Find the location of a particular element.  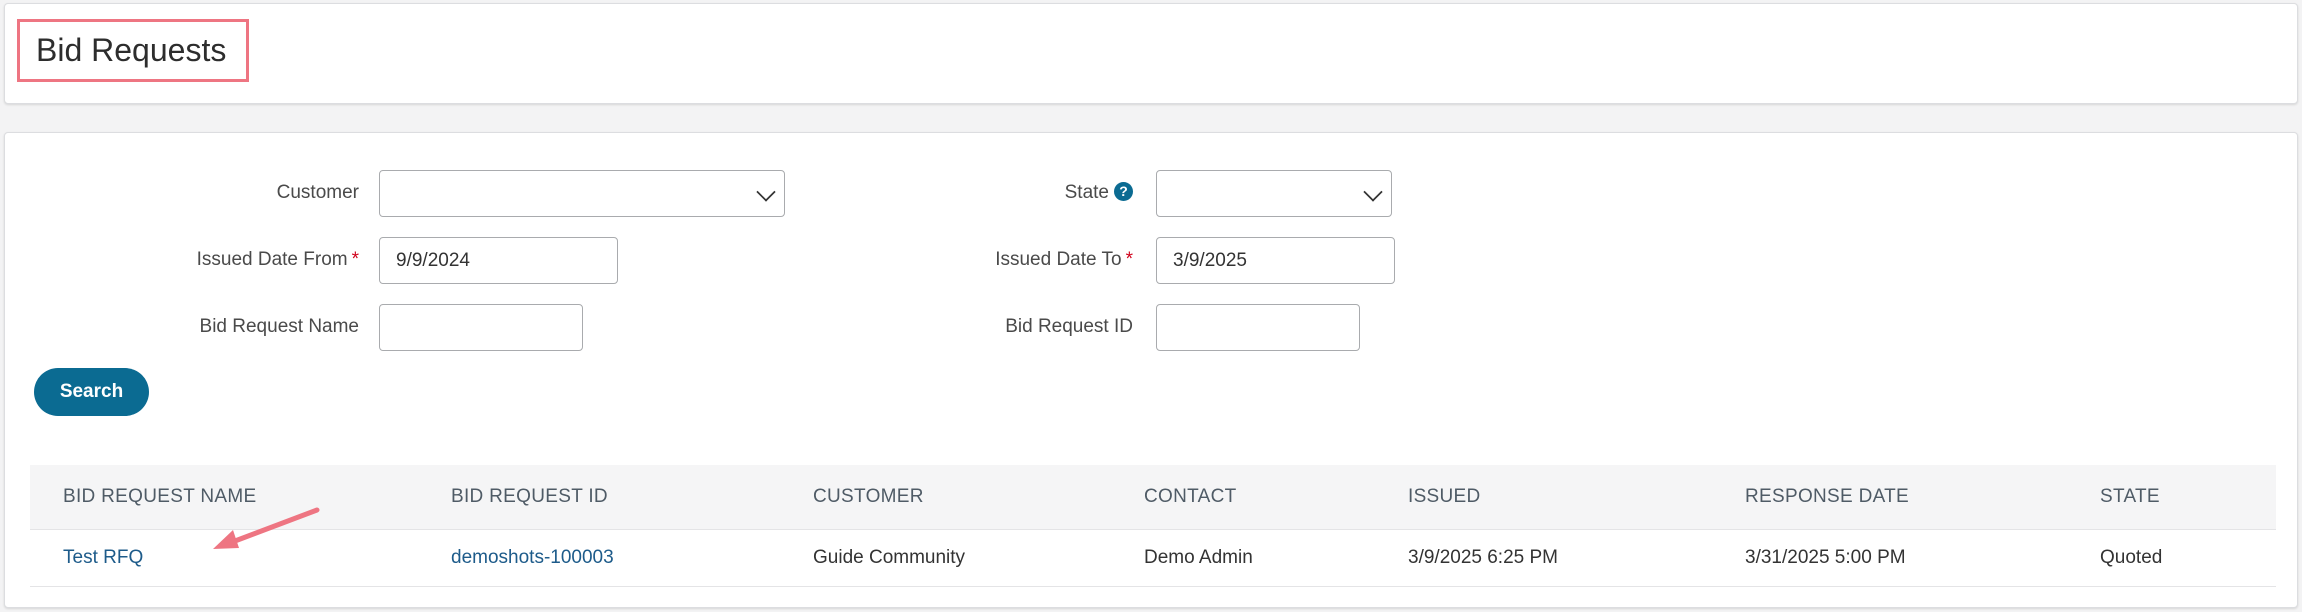

bid-request-name-field is located at coordinates (481, 327).